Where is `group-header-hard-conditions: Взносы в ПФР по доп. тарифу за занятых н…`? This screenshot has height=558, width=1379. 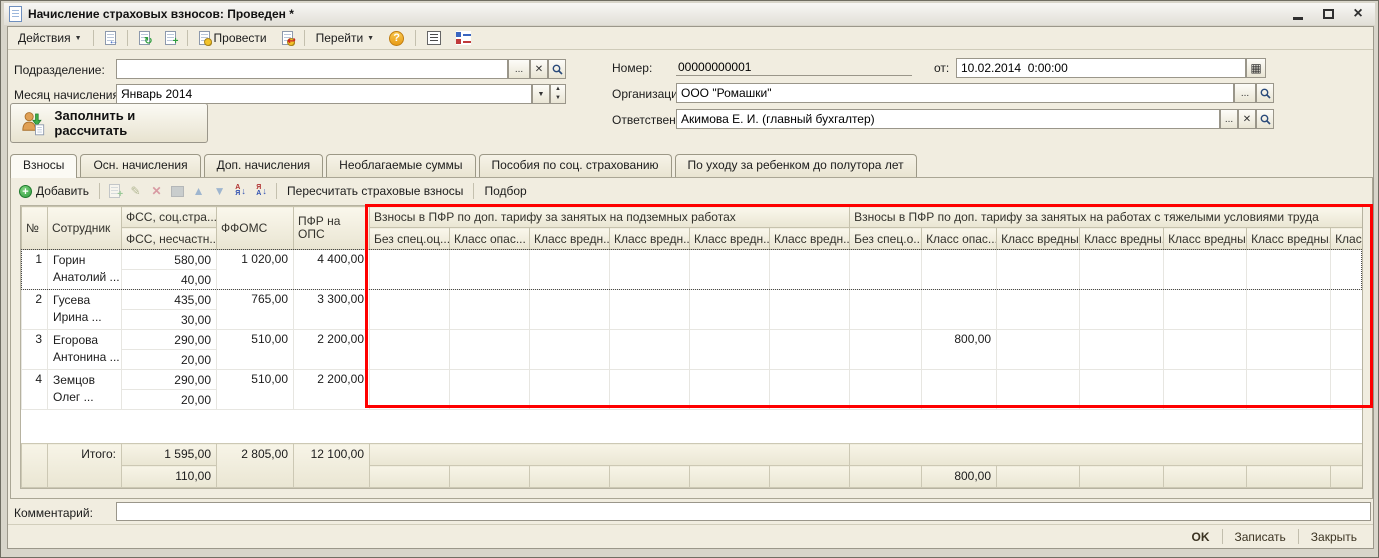 group-header-hard-conditions: Взносы в ПФР по доп. тарифу за занятых н… is located at coordinates (1105, 217).